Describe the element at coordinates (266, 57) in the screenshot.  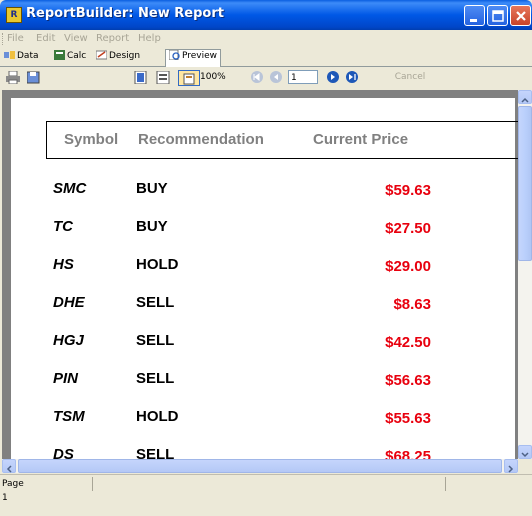
I see `tab-bar: Data Calc Design Preview` at that location.